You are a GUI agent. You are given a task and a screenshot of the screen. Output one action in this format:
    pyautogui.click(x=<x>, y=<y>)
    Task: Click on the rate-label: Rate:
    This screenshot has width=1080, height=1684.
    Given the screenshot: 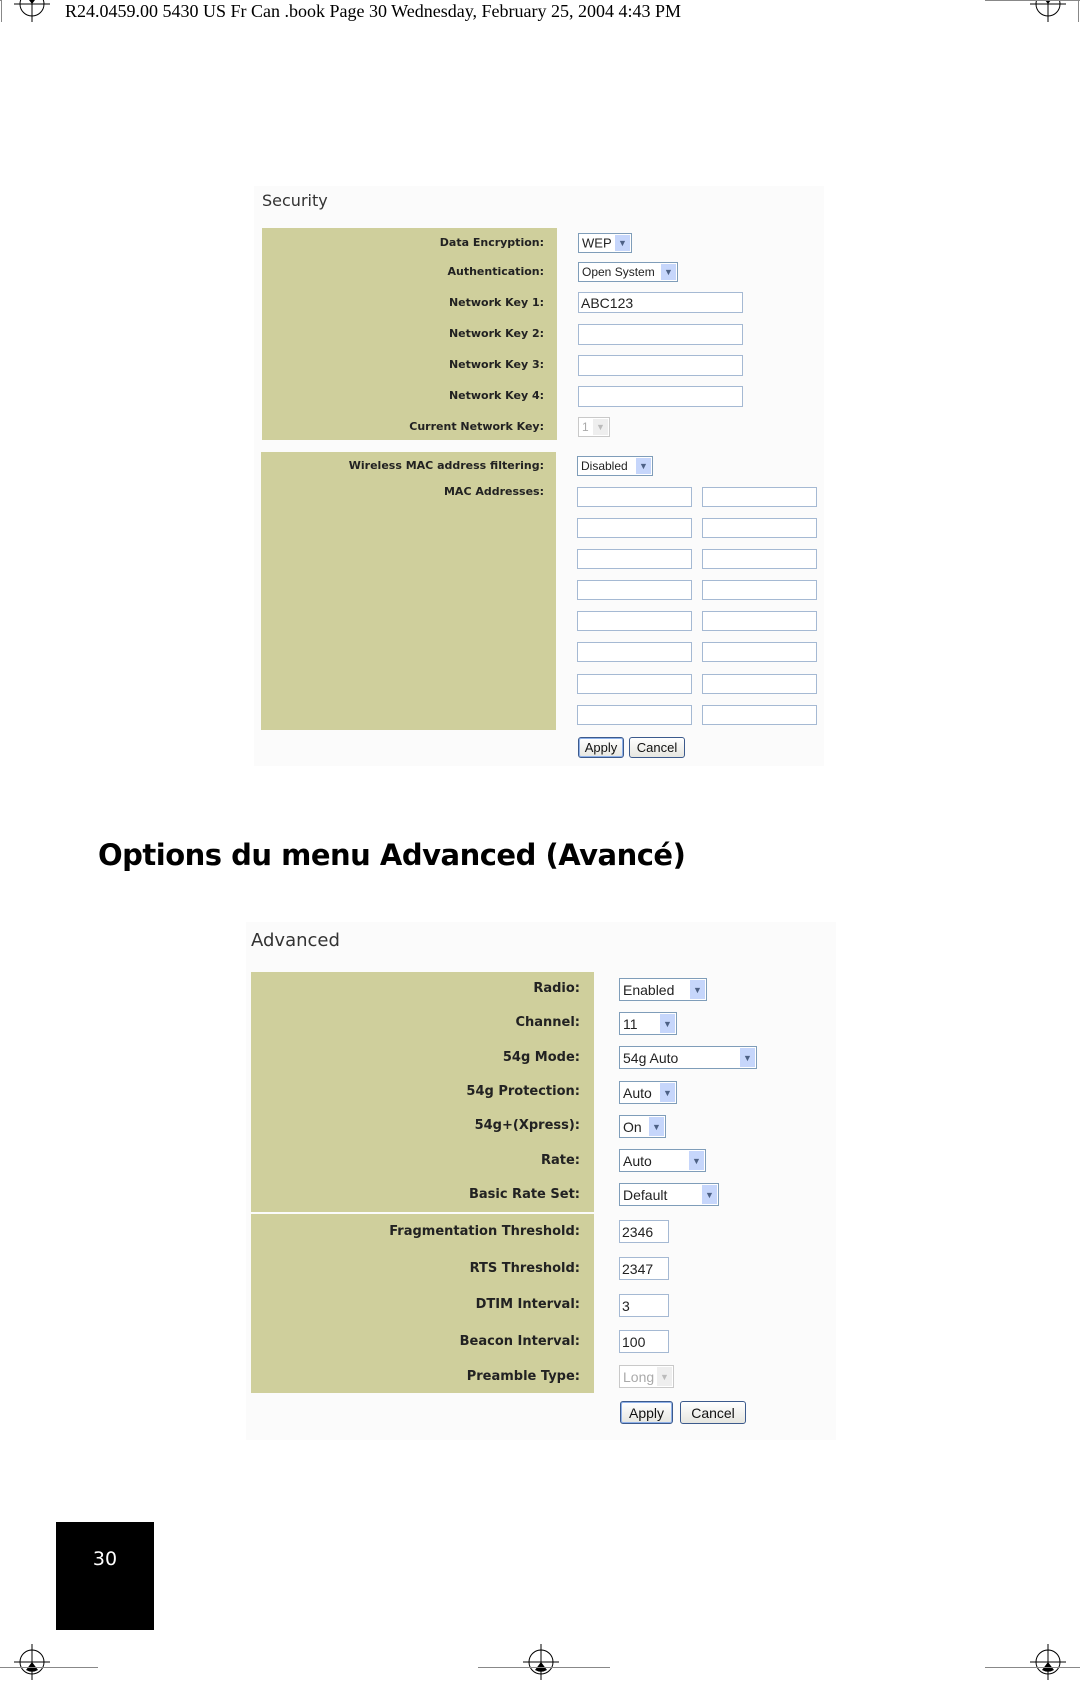 What is the action you would take?
    pyautogui.click(x=560, y=1160)
    